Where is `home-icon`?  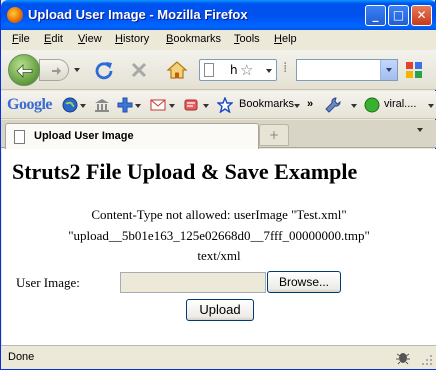
home-icon is located at coordinates (177, 70).